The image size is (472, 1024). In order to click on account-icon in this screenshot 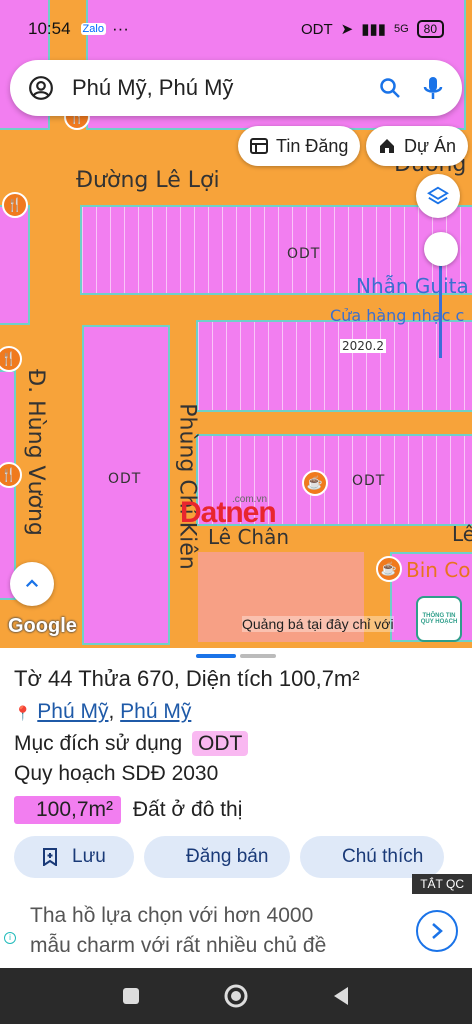, I will do `click(41, 88)`.